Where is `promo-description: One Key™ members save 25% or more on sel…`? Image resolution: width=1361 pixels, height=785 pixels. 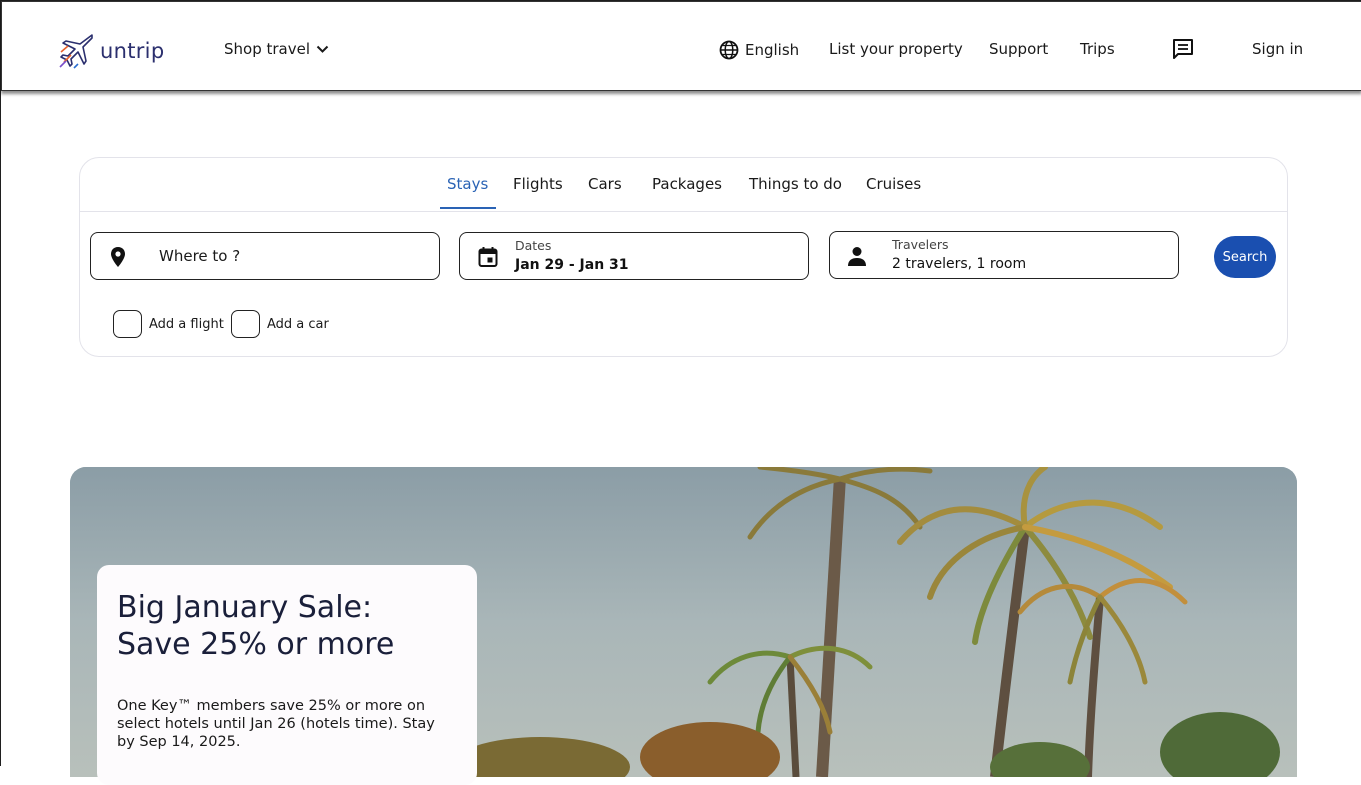 promo-description: One Key™ members save 25% or more on sel… is located at coordinates (276, 724).